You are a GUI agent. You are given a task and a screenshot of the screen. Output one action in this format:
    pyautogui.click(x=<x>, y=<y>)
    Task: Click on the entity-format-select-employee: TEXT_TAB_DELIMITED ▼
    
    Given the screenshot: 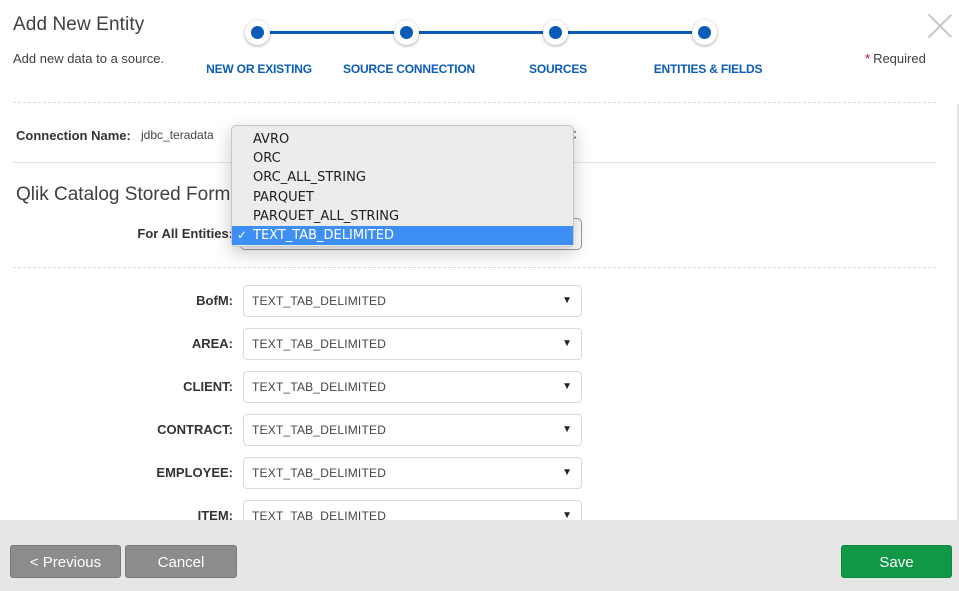 What is the action you would take?
    pyautogui.click(x=412, y=473)
    